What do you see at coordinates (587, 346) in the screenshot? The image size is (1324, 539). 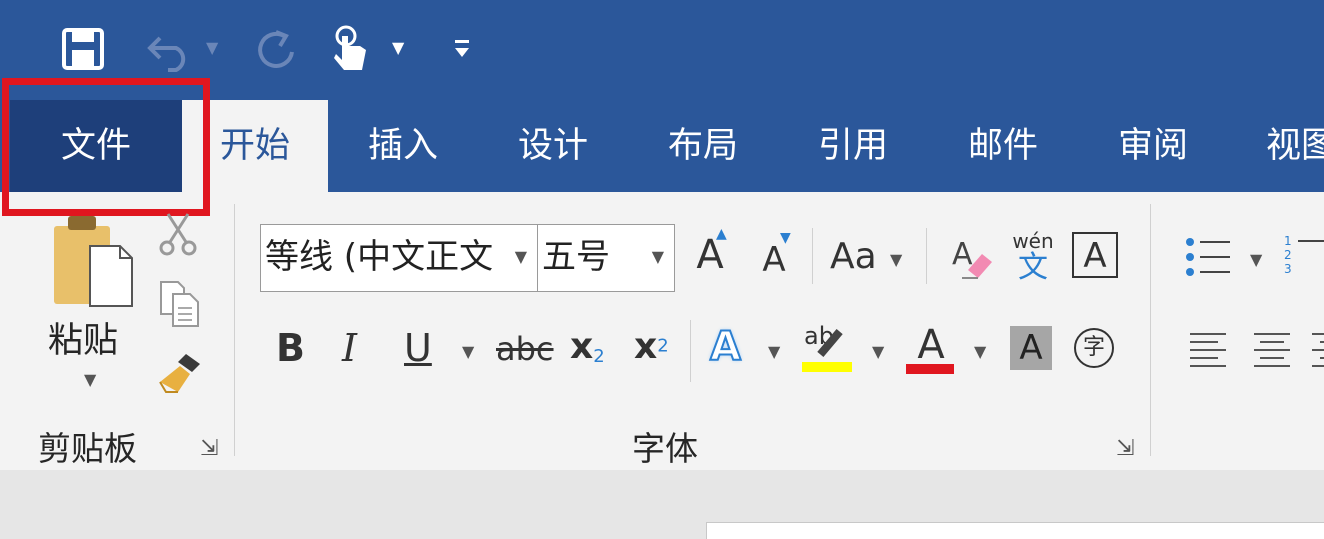 I see `subscript-button: x2` at bounding box center [587, 346].